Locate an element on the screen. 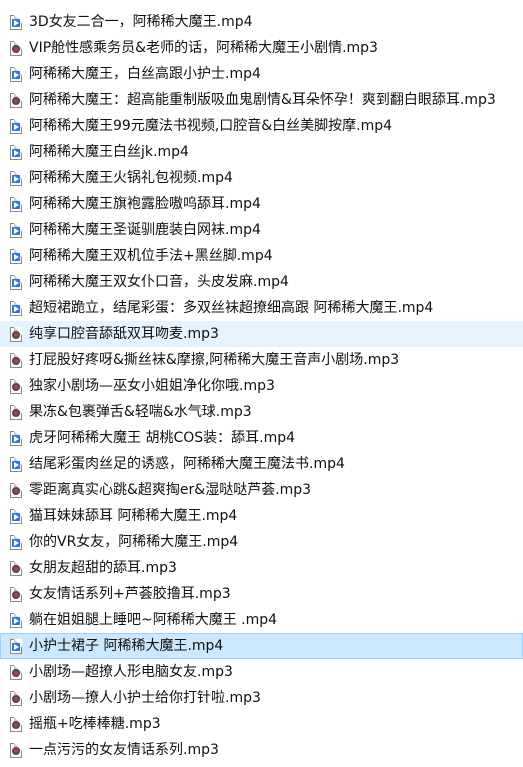  file-row: 女友情话系列+芦荟胶撸耳.mp3 is located at coordinates (261, 594).